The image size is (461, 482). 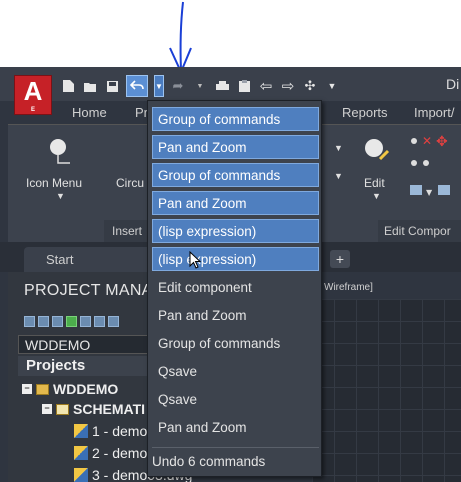 I want to click on window-title: Di, so click(x=453, y=84).